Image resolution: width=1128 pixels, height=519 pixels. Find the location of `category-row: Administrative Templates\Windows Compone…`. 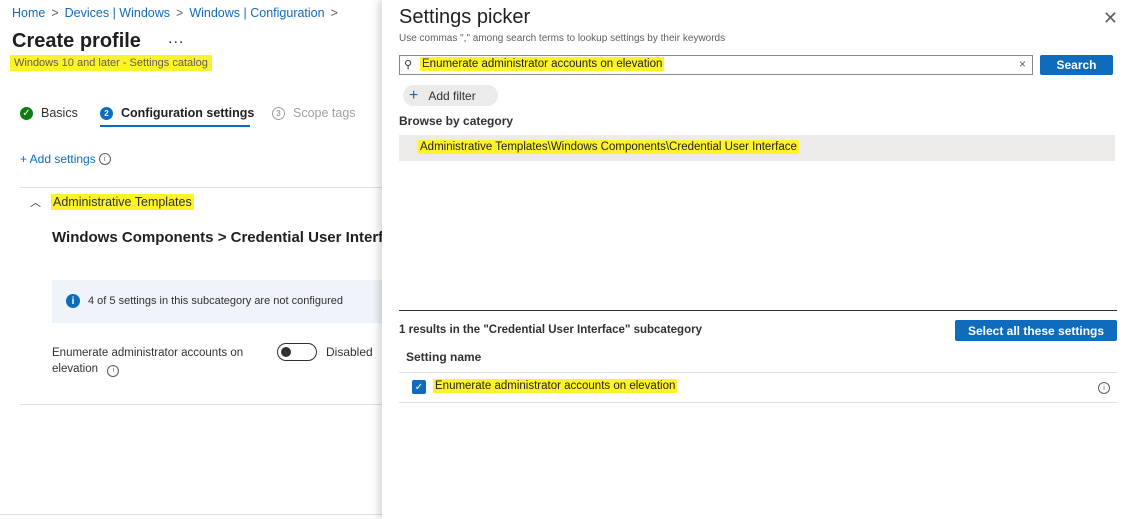

category-row: Administrative Templates\Windows Compone… is located at coordinates (757, 148).